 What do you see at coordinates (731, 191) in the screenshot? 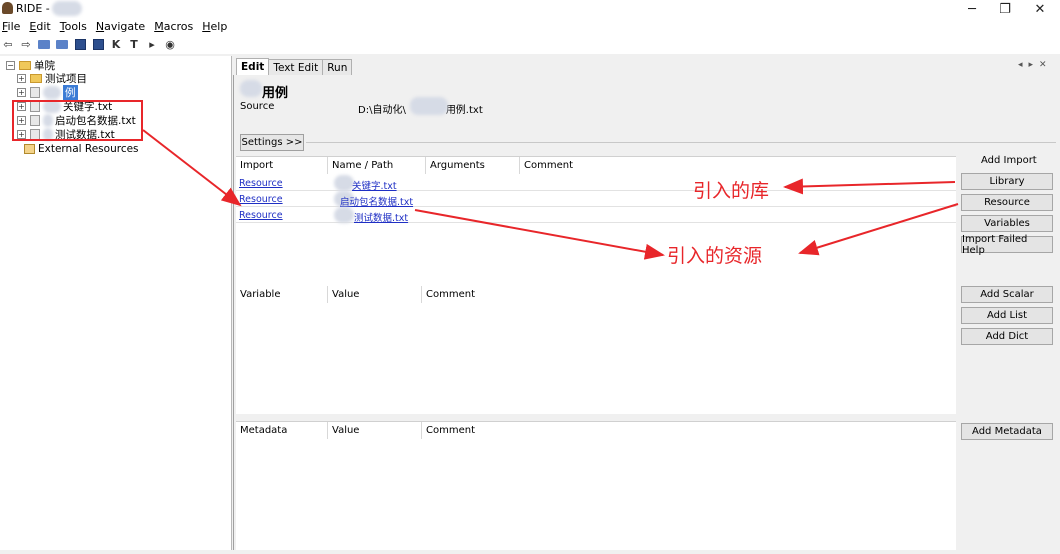
I see `library-annotation: 引入的库` at bounding box center [731, 191].